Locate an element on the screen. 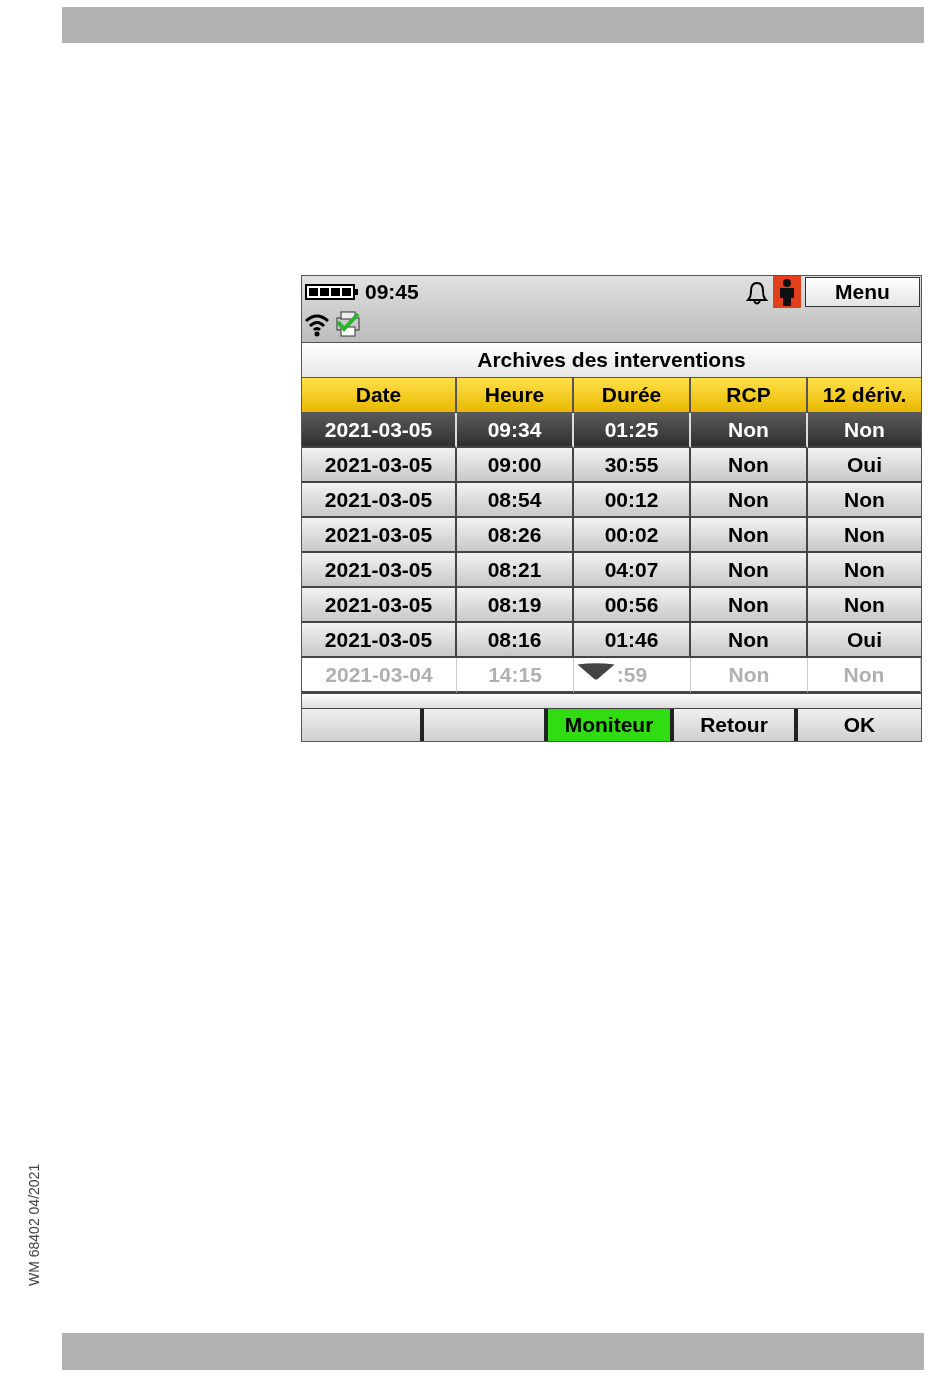 The width and height of the screenshot is (950, 1384). document-code: WM 68402 04/2021 is located at coordinates (34, 1225).